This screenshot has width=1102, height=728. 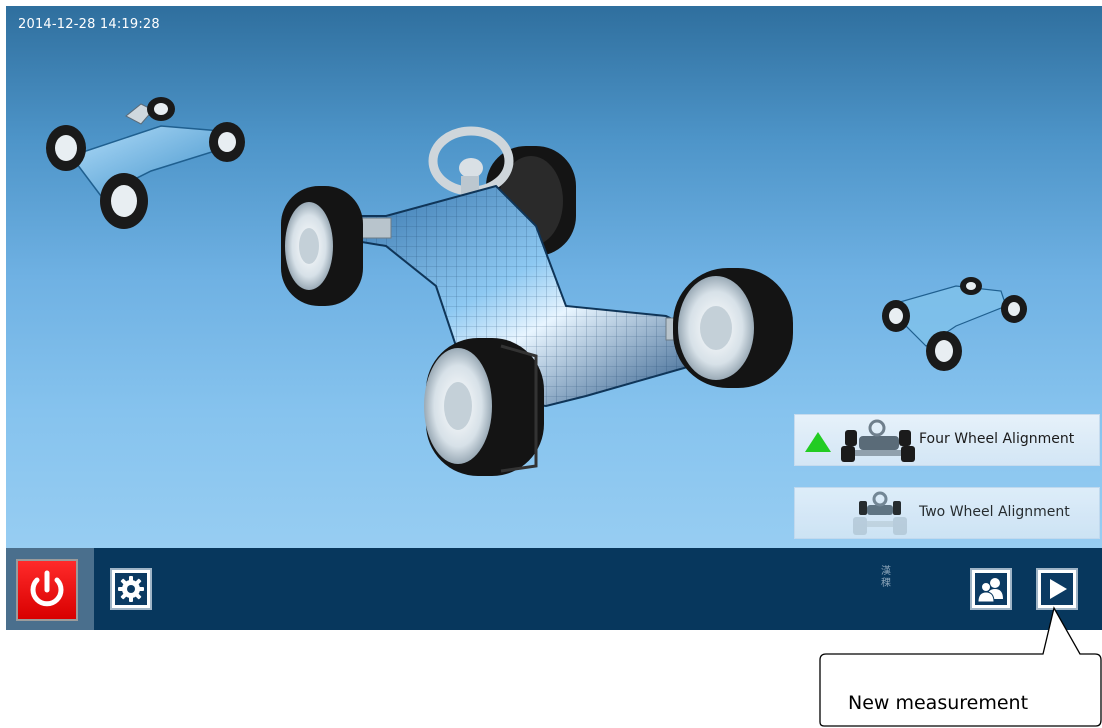 I want to click on power-button, so click(x=47, y=590).